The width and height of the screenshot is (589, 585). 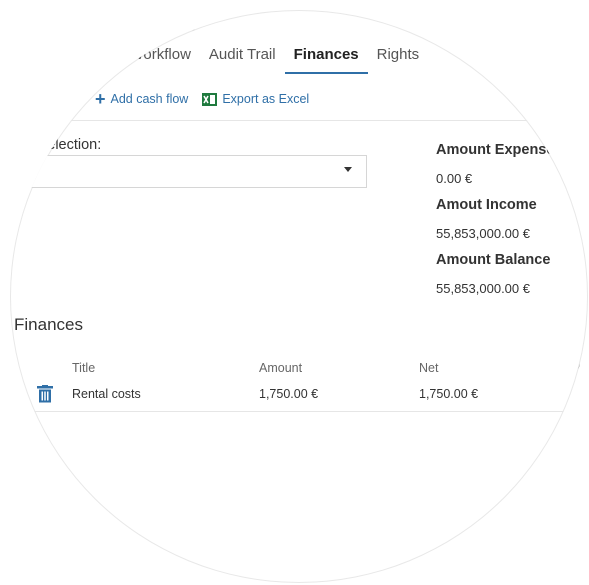 I want to click on tab-bar: s Workflow Audit Trail Finances Rights, so click(x=261, y=60).